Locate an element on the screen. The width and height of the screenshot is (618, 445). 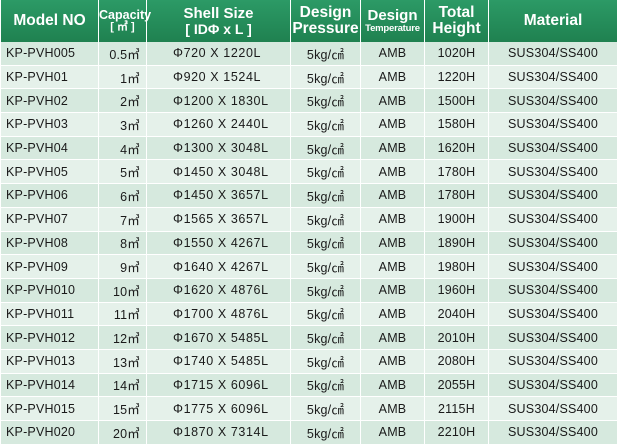
shell-size-cell: Φ1870 X 7314L is located at coordinates (219, 433).